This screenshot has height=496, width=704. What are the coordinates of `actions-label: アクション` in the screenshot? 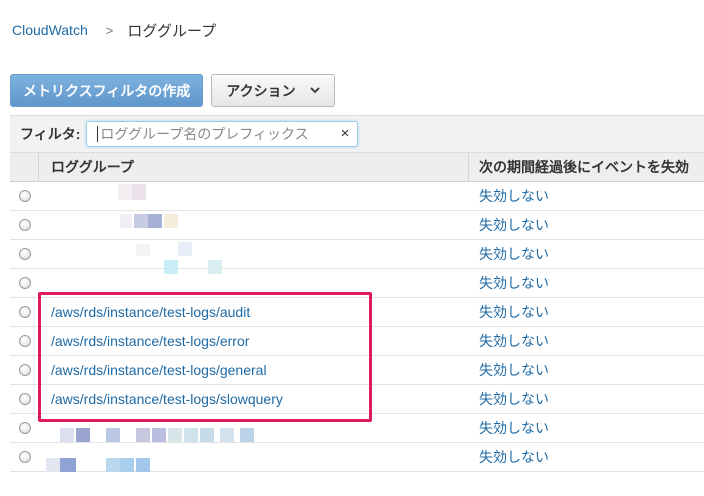 It's located at (261, 90).